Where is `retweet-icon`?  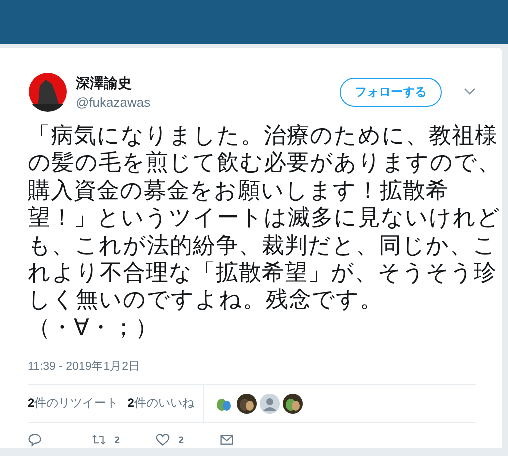
retweet-icon is located at coordinates (99, 440).